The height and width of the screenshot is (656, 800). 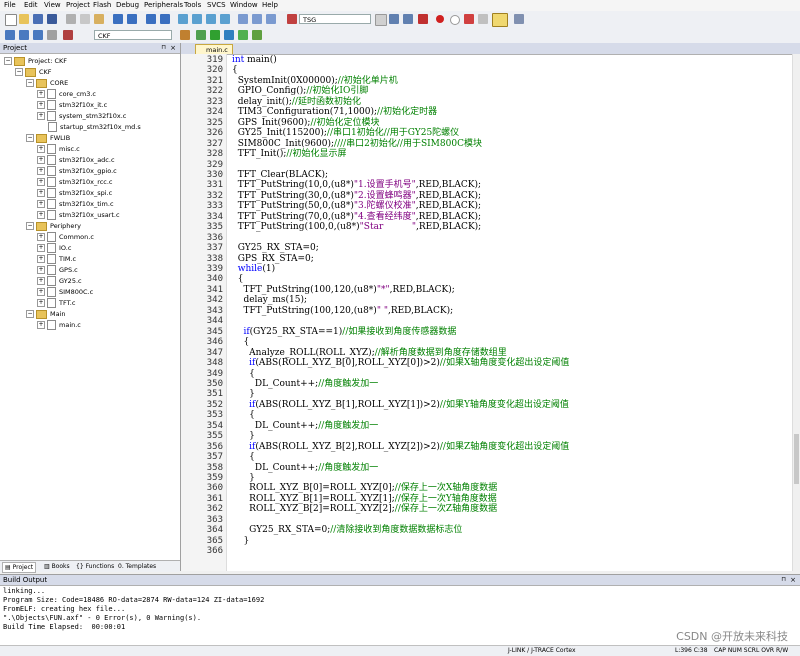 What do you see at coordinates (796, 459) in the screenshot?
I see `scrollbar-thumb` at bounding box center [796, 459].